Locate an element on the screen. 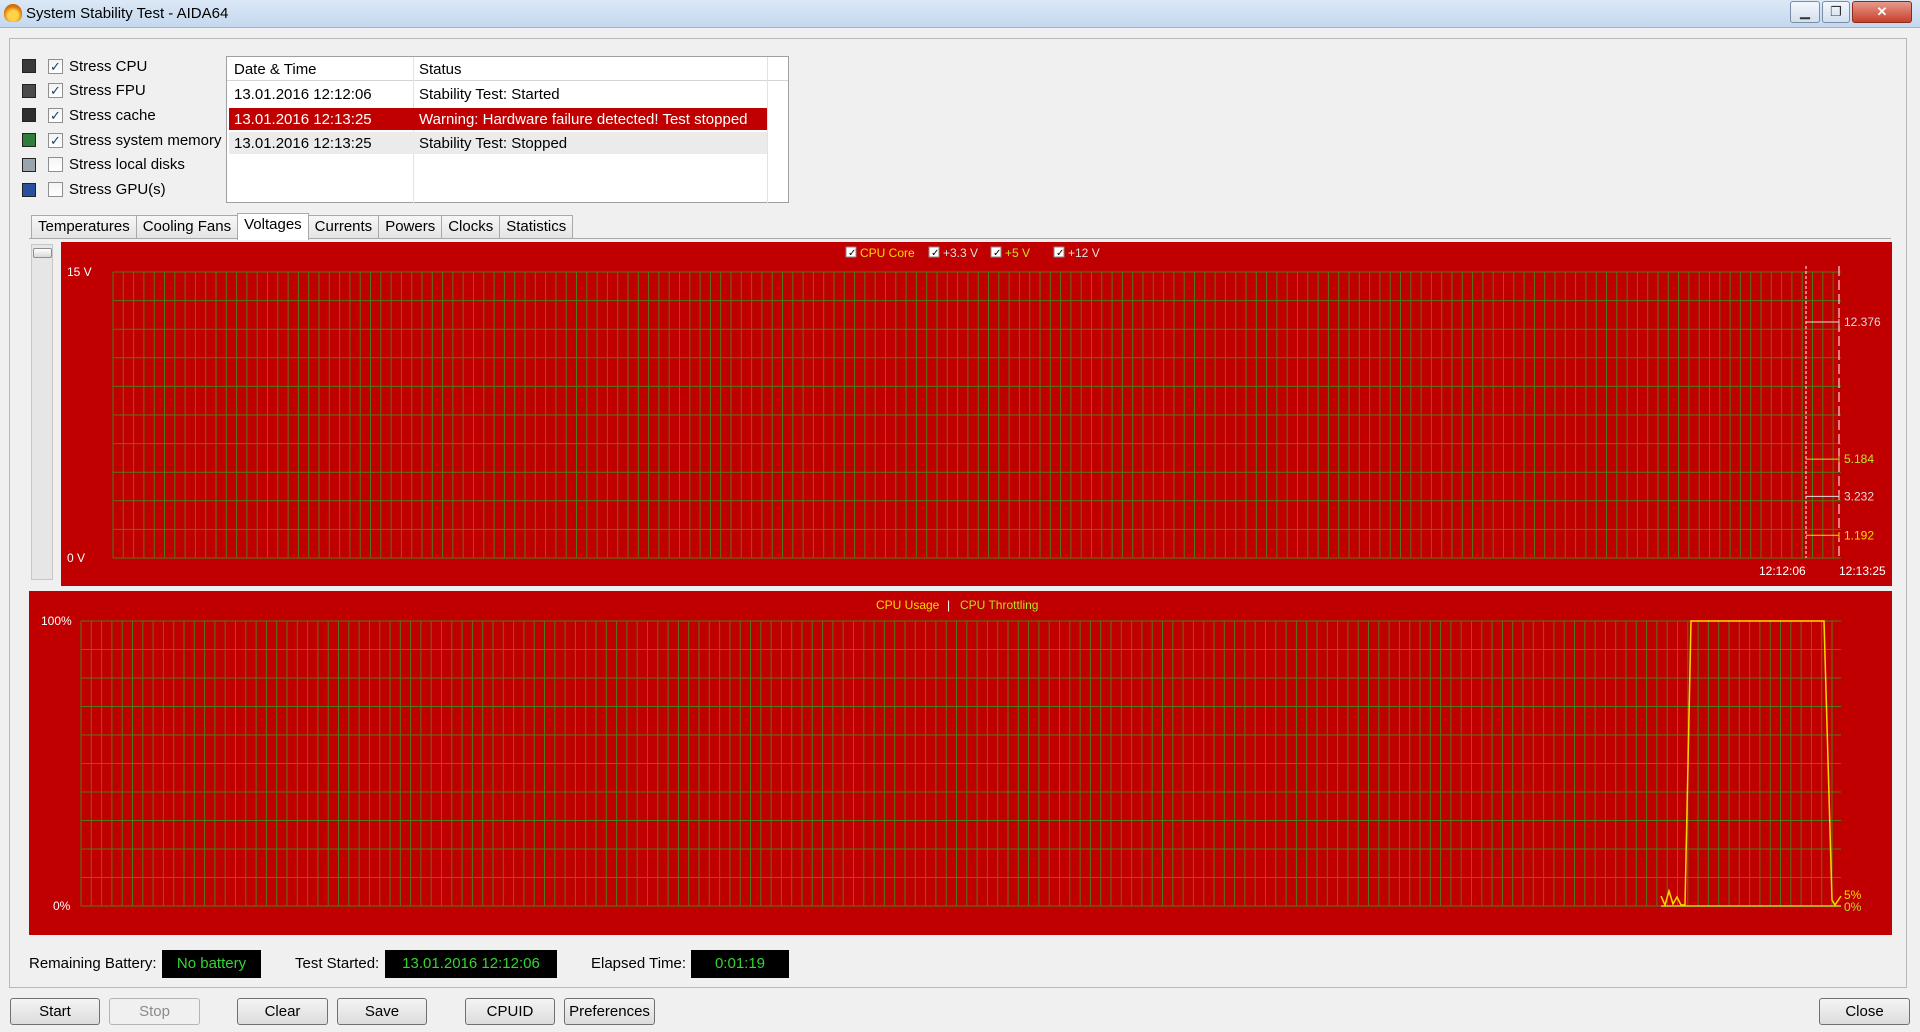 This screenshot has height=1032, width=1920. cpu-throttling-value: 0% is located at coordinates (1853, 907).